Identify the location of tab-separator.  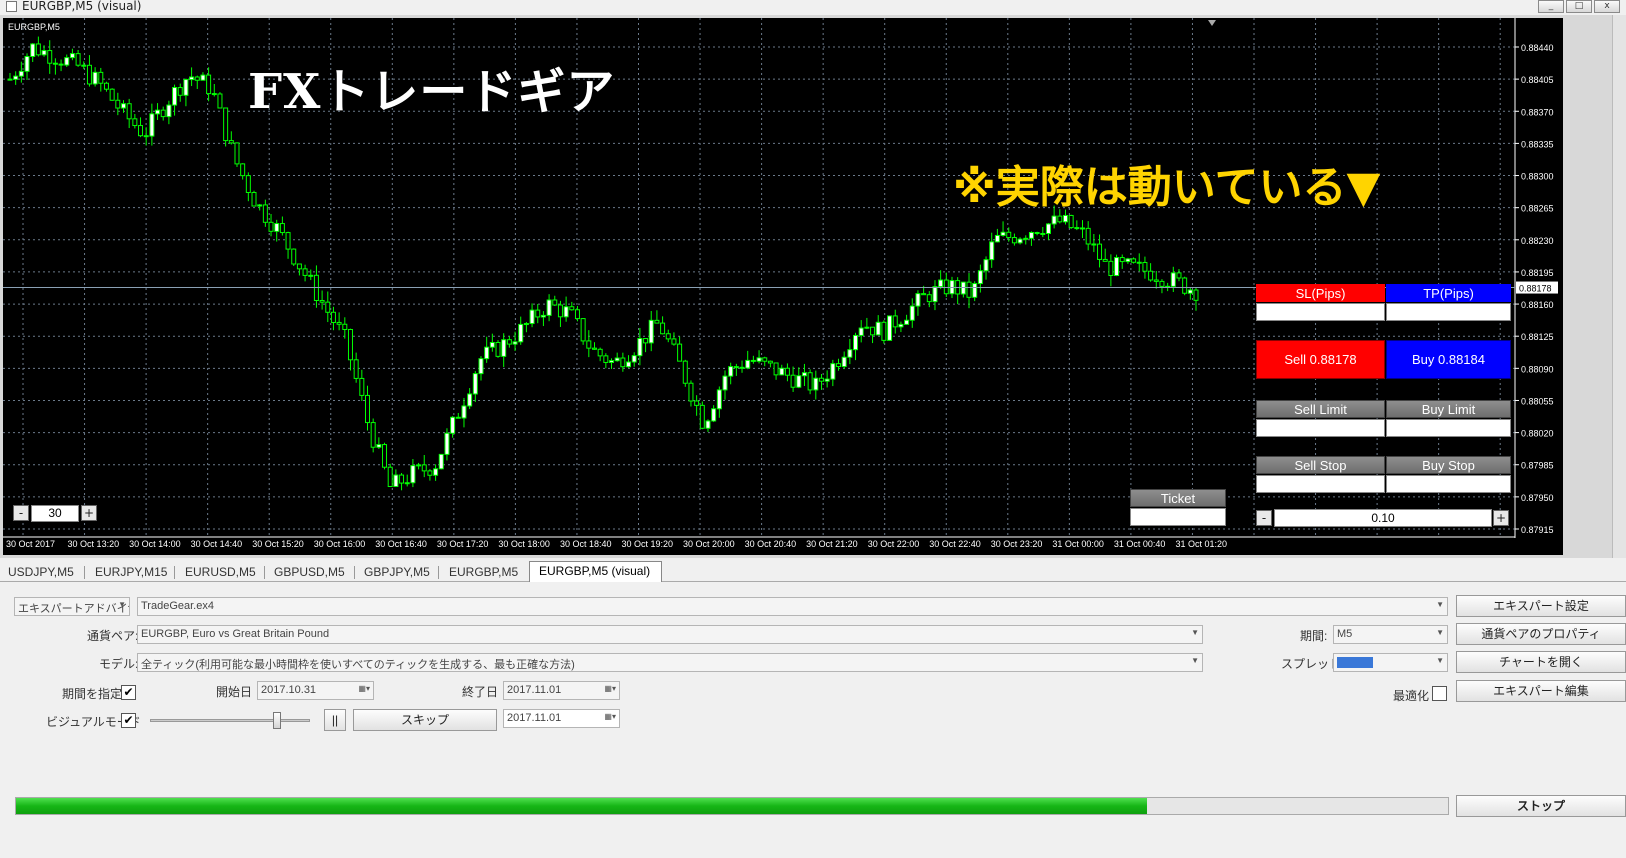
(264, 572).